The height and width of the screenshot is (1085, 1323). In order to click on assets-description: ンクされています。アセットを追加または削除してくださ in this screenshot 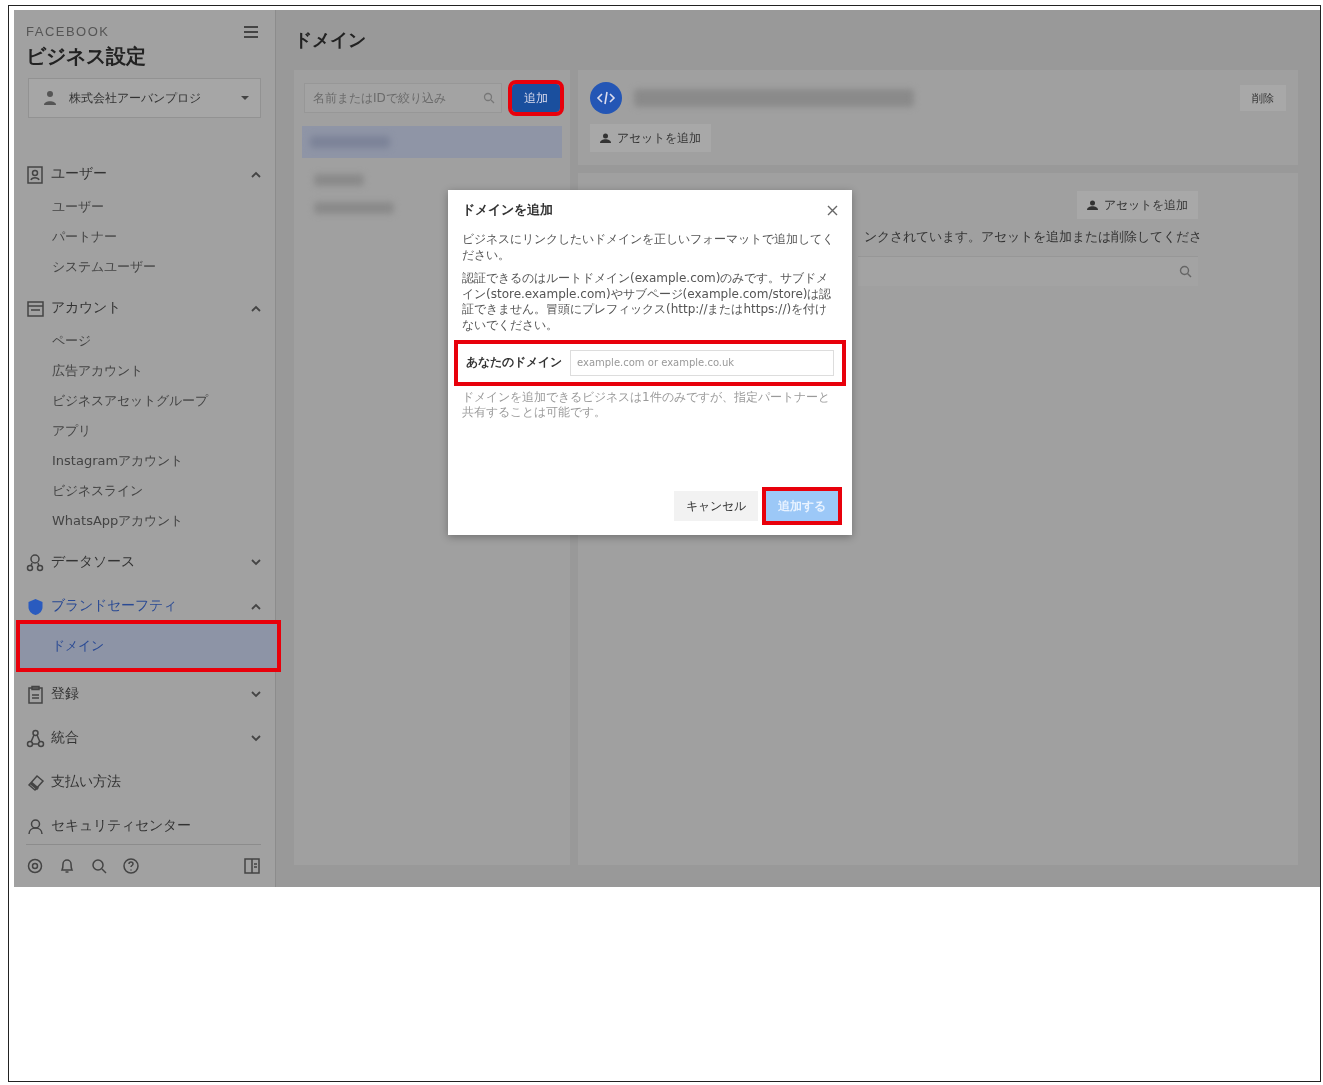, I will do `click(1033, 237)`.